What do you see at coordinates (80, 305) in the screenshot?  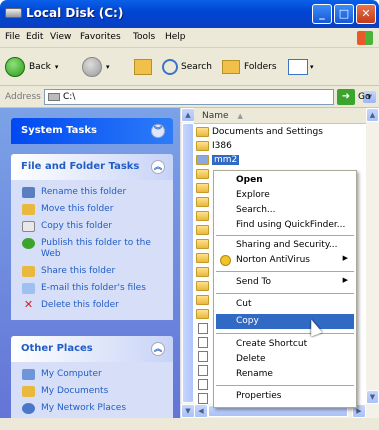 I see `task-label: Delete this folder` at bounding box center [80, 305].